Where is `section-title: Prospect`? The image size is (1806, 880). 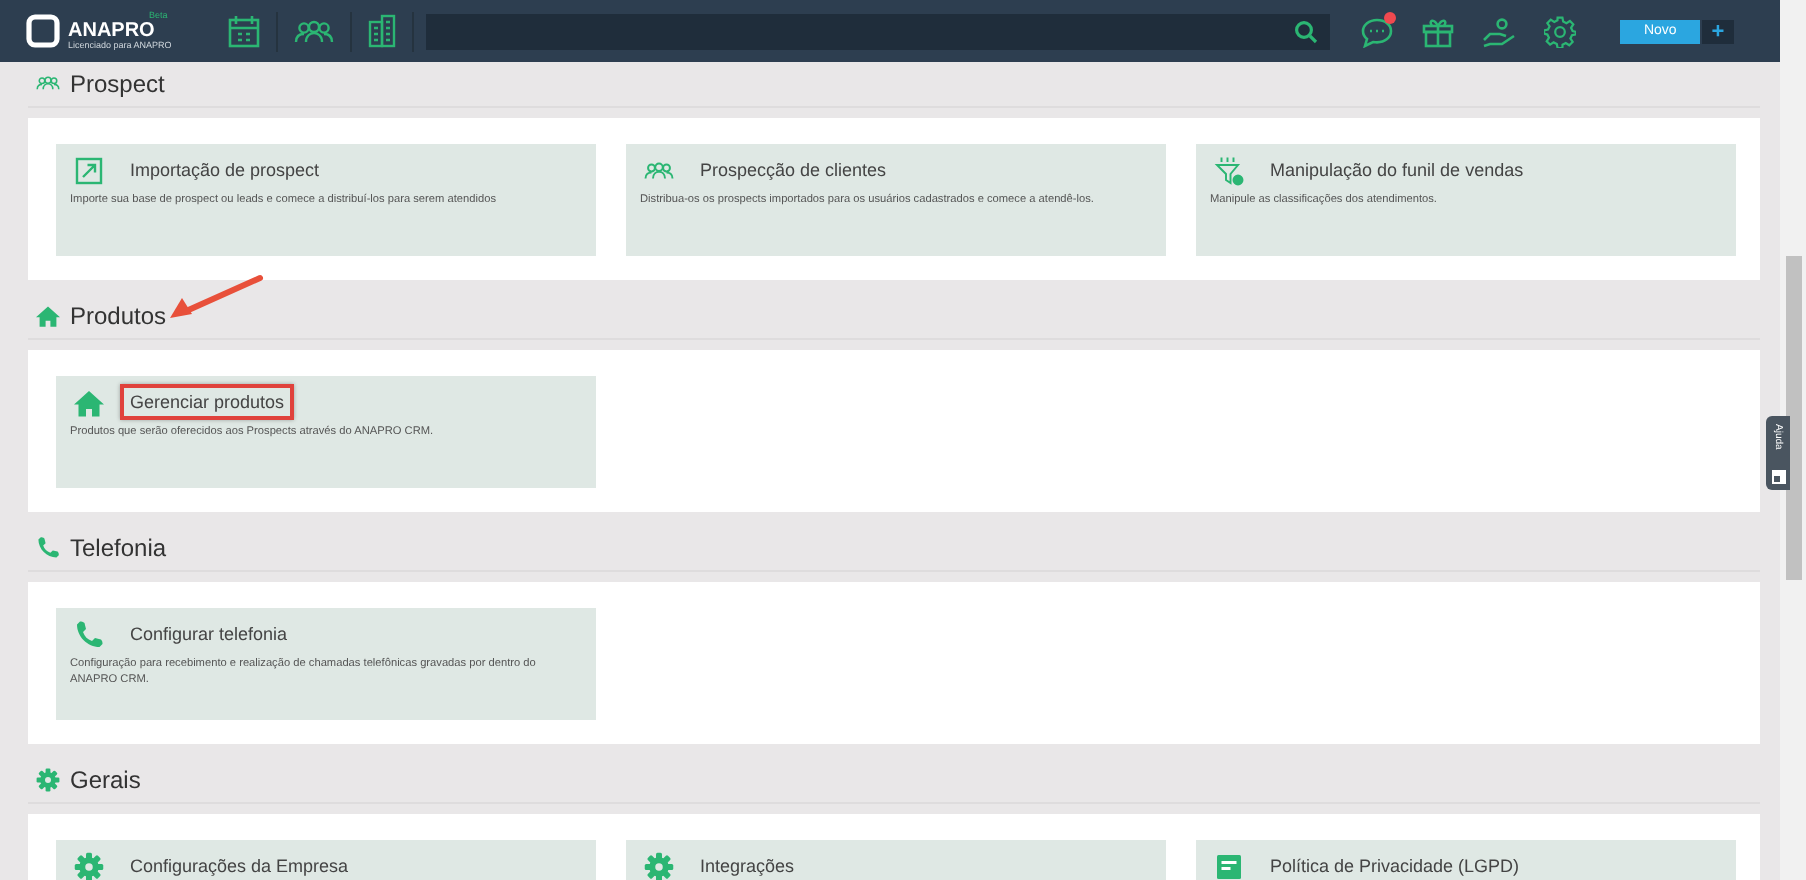
section-title: Prospect is located at coordinates (117, 84).